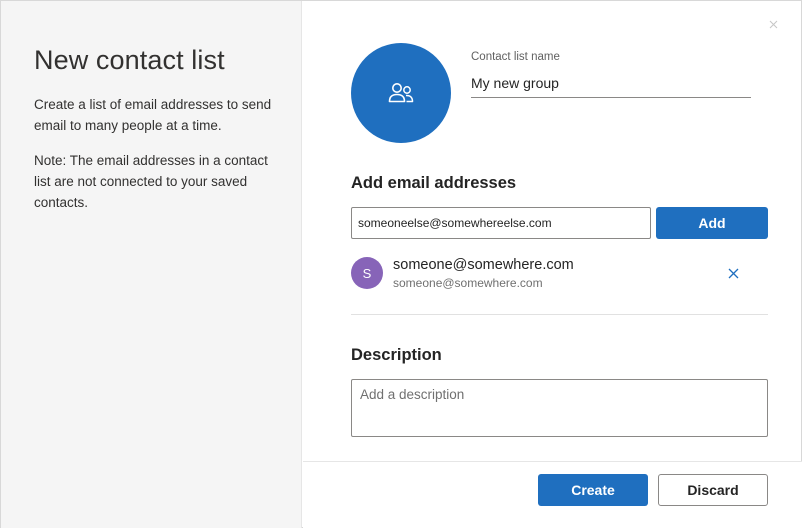 The height and width of the screenshot is (528, 802). What do you see at coordinates (712, 223) in the screenshot?
I see `add-button: Add` at bounding box center [712, 223].